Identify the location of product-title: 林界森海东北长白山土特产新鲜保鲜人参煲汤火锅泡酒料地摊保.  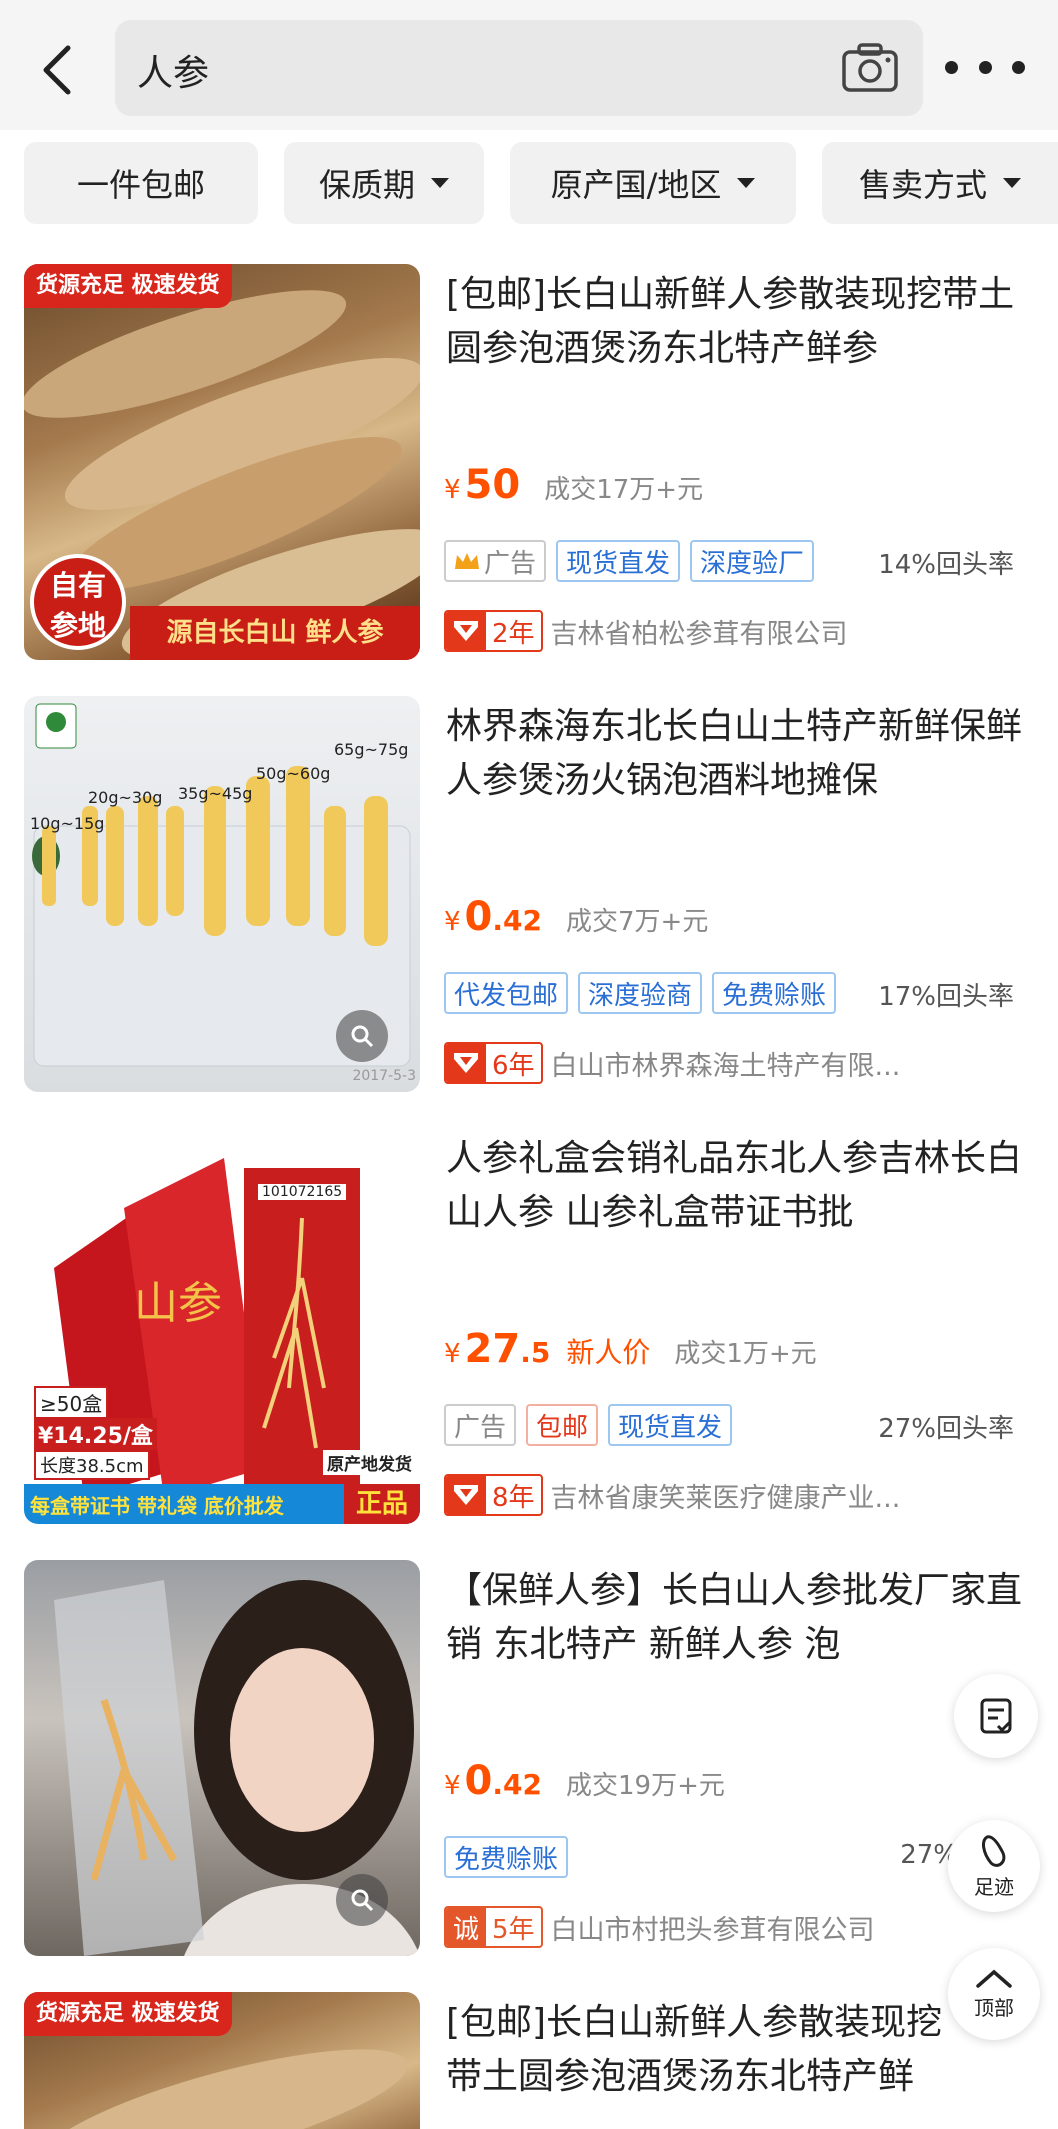
(738, 754).